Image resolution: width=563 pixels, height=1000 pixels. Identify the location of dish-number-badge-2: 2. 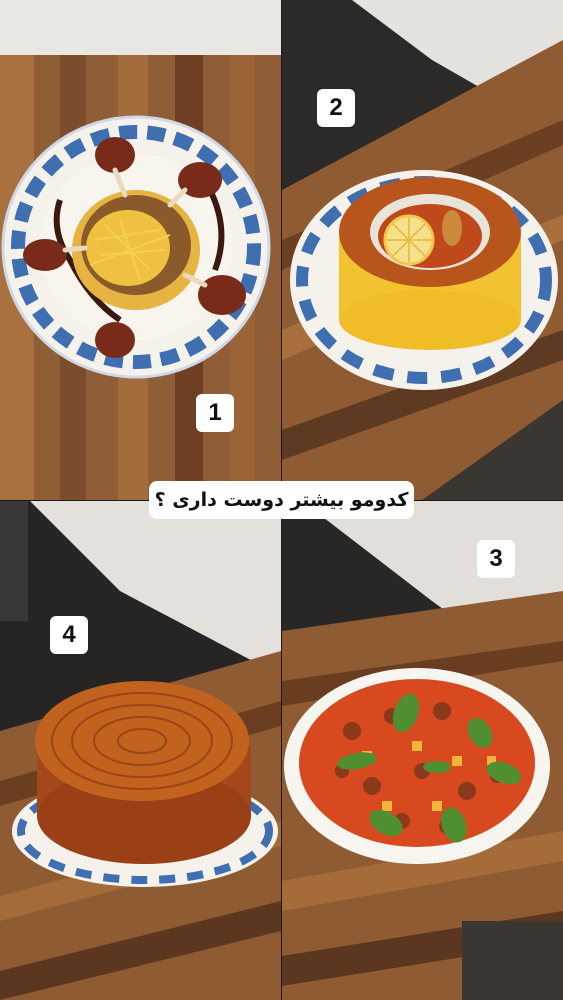
(336, 108).